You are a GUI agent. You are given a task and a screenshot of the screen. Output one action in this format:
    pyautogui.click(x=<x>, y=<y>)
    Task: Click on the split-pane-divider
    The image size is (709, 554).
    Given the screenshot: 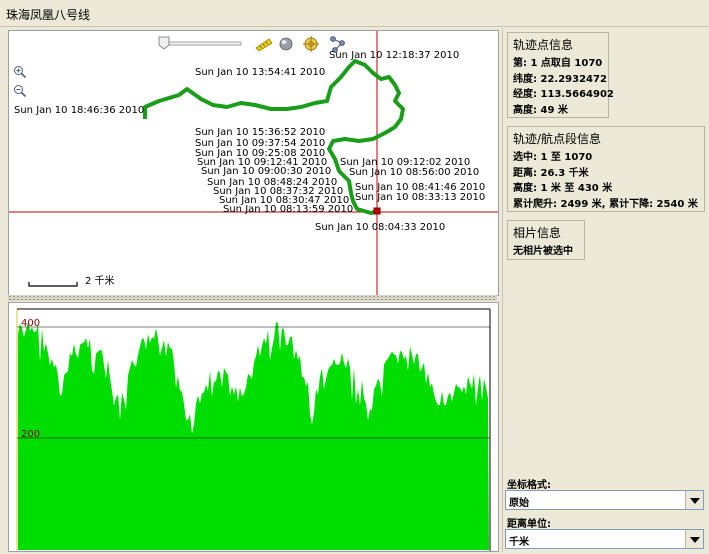 What is the action you would take?
    pyautogui.click(x=252, y=298)
    